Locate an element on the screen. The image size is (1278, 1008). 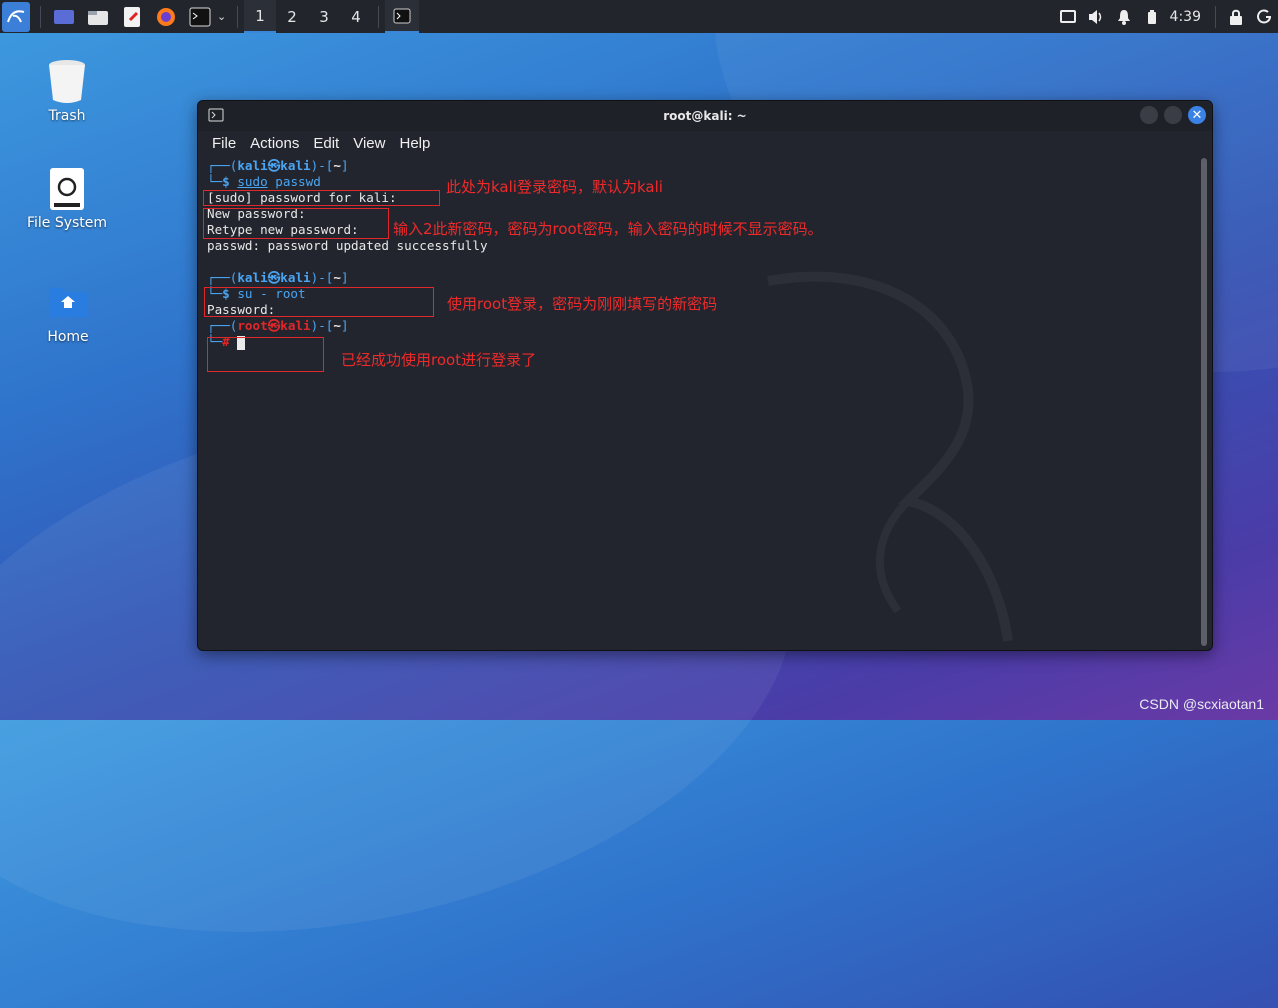
menu-help: Help is located at coordinates (414, 143).